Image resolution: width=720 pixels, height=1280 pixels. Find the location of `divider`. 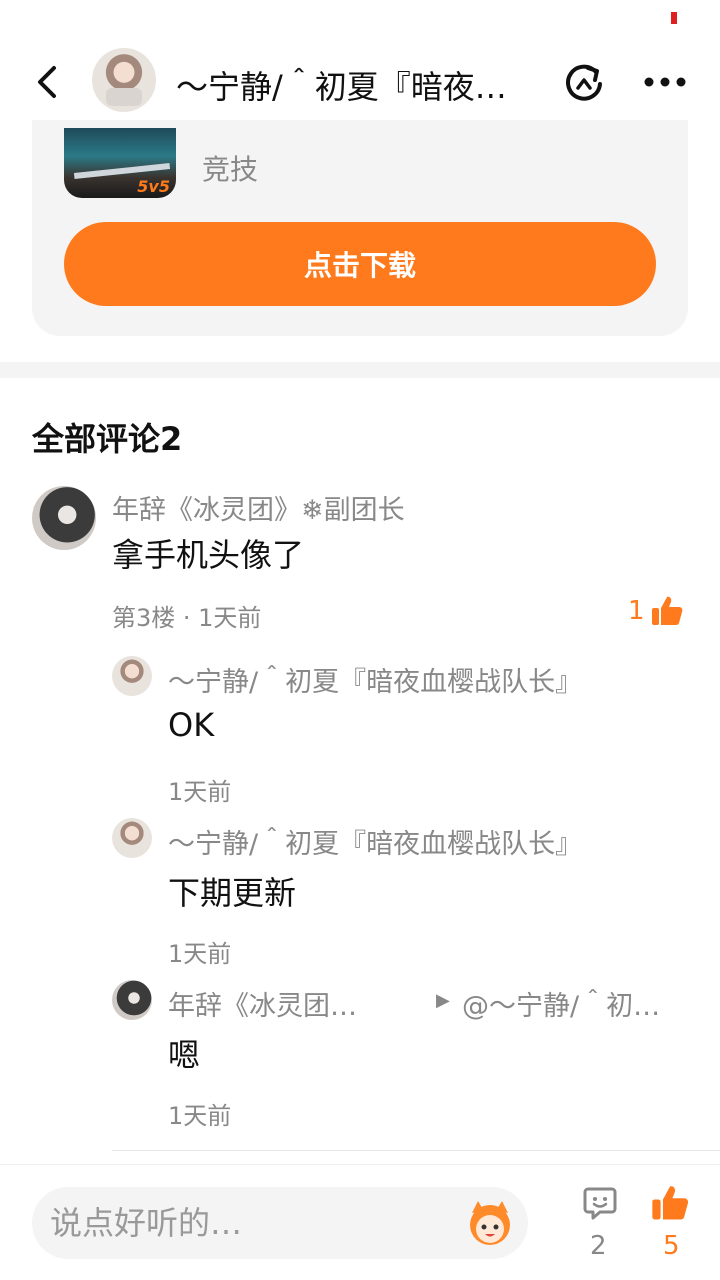

divider is located at coordinates (416, 1150).